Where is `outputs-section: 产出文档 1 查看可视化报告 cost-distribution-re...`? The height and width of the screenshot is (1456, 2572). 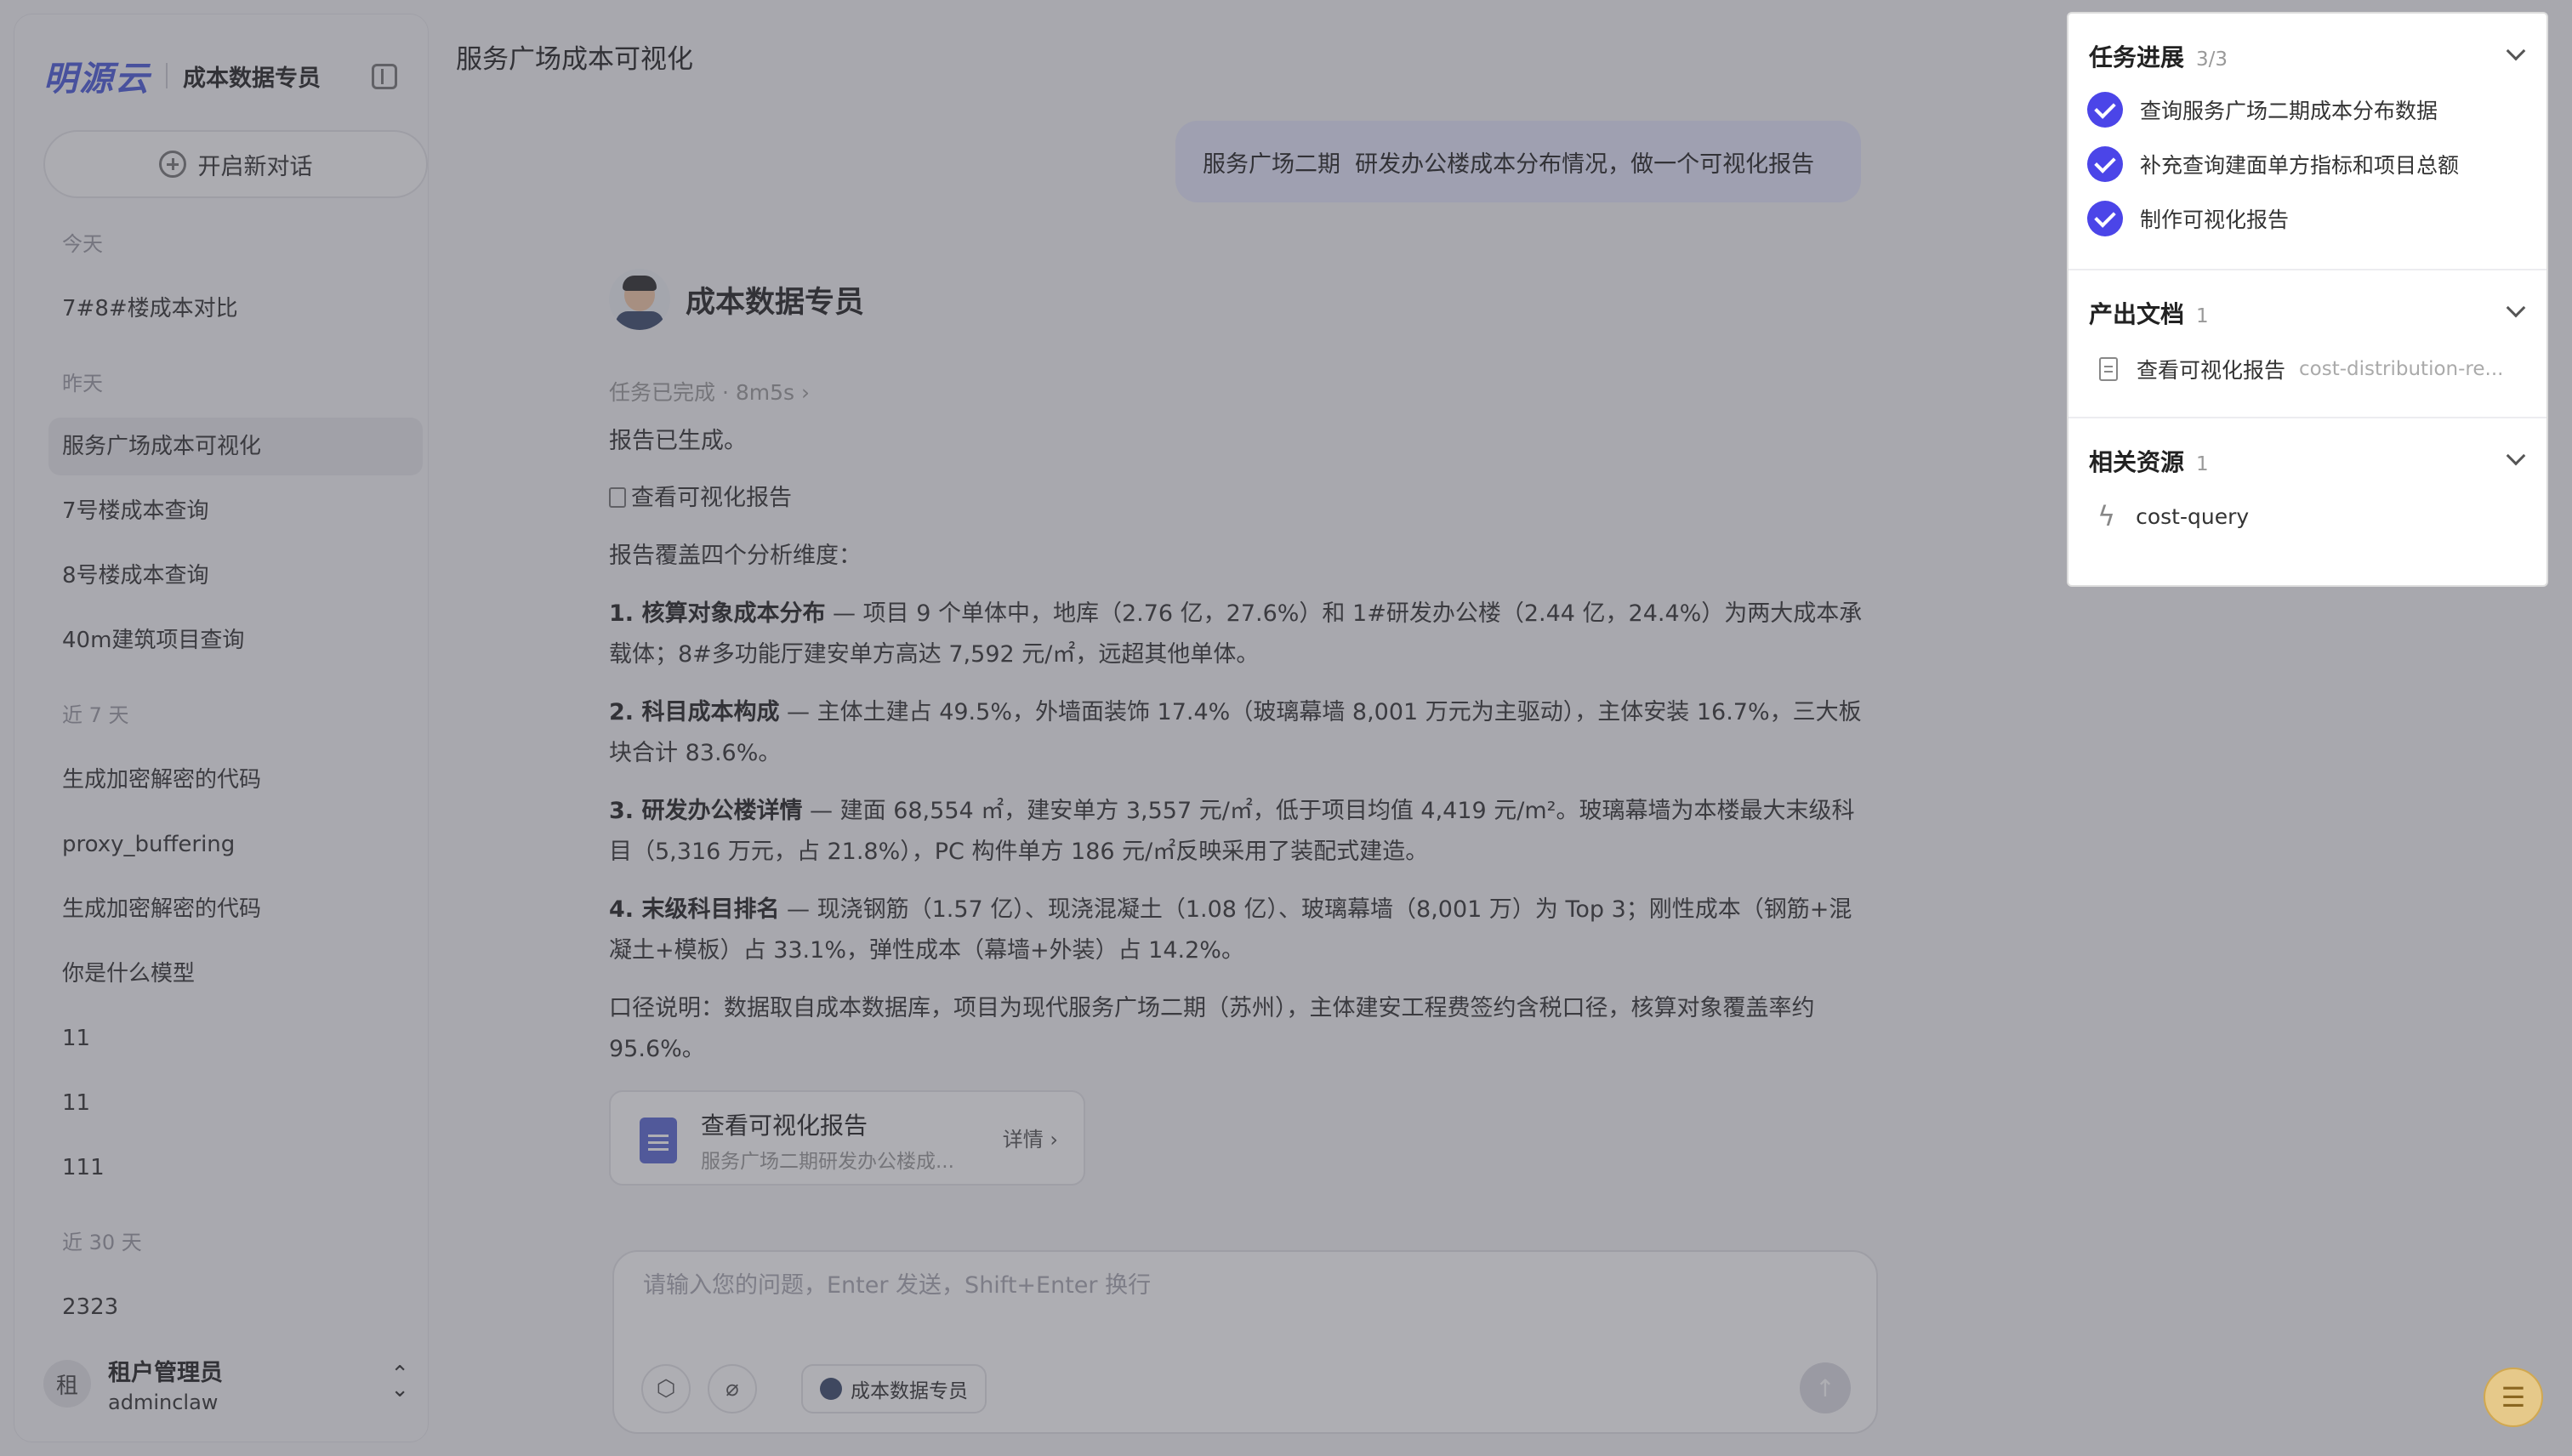 outputs-section: 产出文档 1 查看可视化报告 cost-distribution-re... is located at coordinates (2307, 344).